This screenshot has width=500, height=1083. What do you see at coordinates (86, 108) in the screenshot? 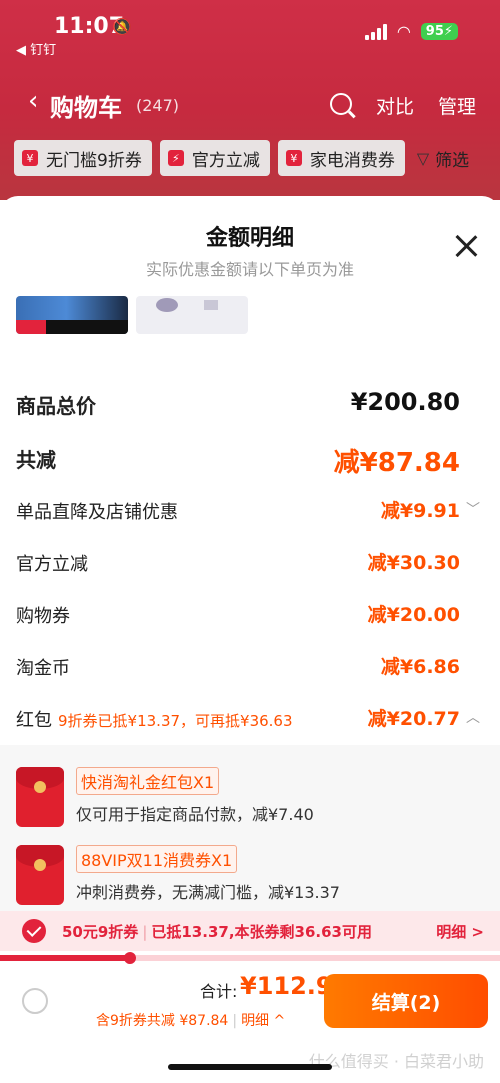
I see `page-title: 购物车` at bounding box center [86, 108].